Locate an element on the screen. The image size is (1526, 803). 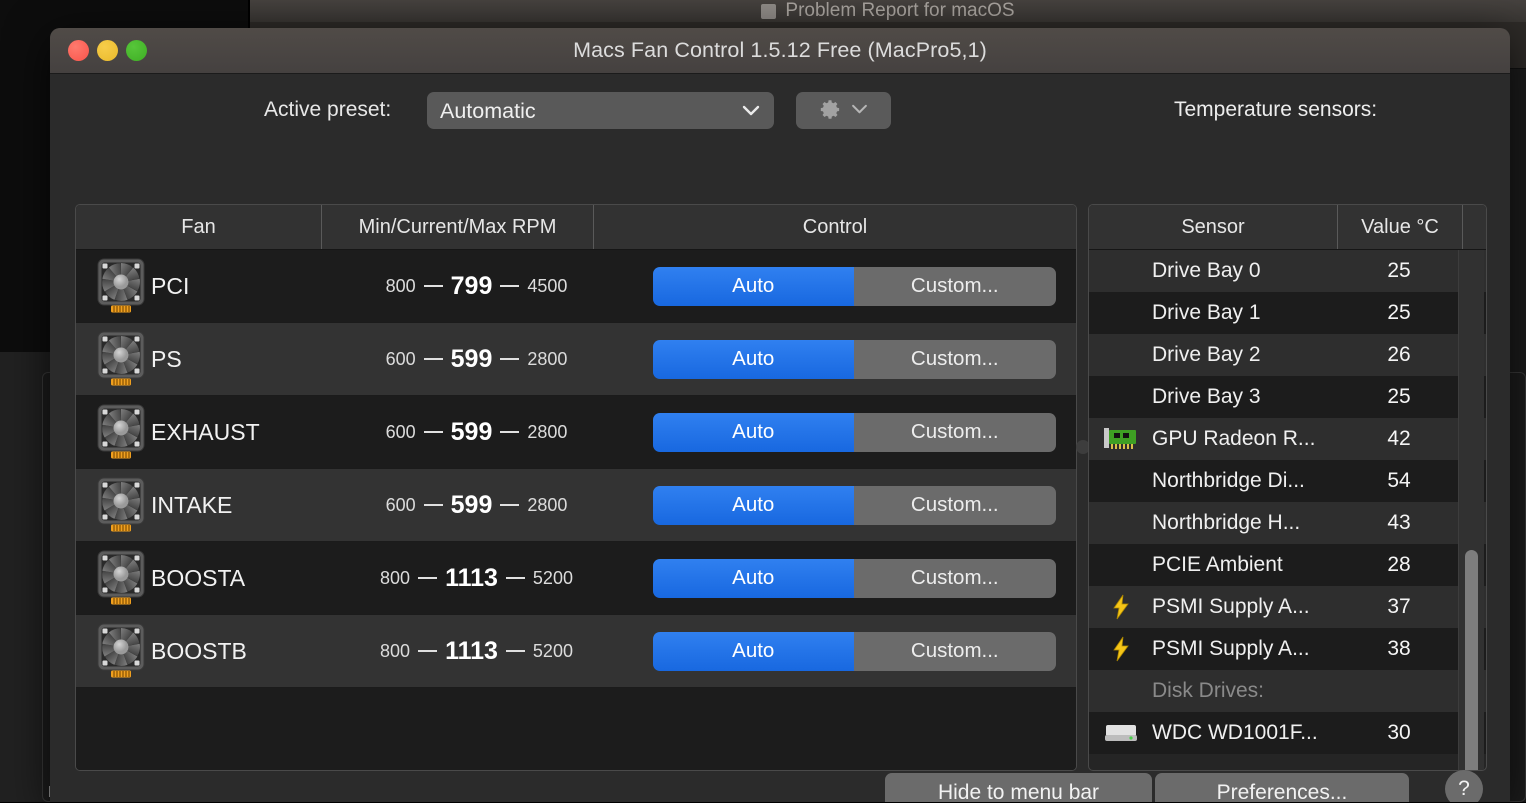
window-titlebar: Macs Fan Control 1.5.12 Free (MacPro5,1) is located at coordinates (780, 51).